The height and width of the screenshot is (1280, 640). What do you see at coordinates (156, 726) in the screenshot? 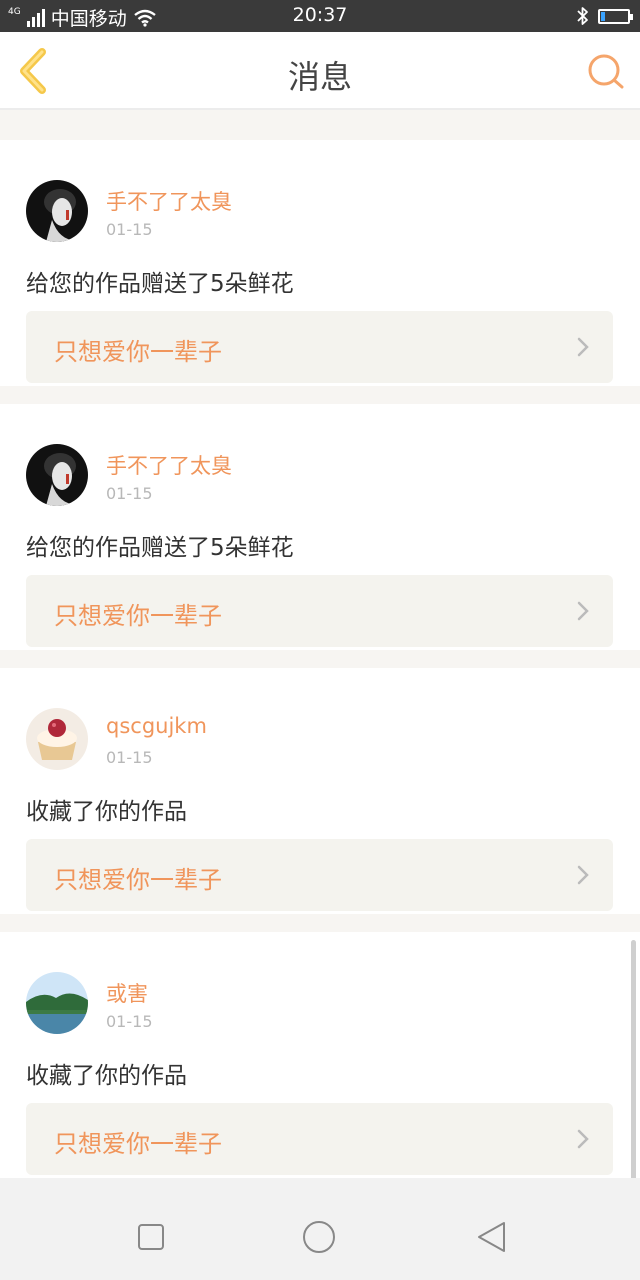
I see `username: qscgujkm` at bounding box center [156, 726].